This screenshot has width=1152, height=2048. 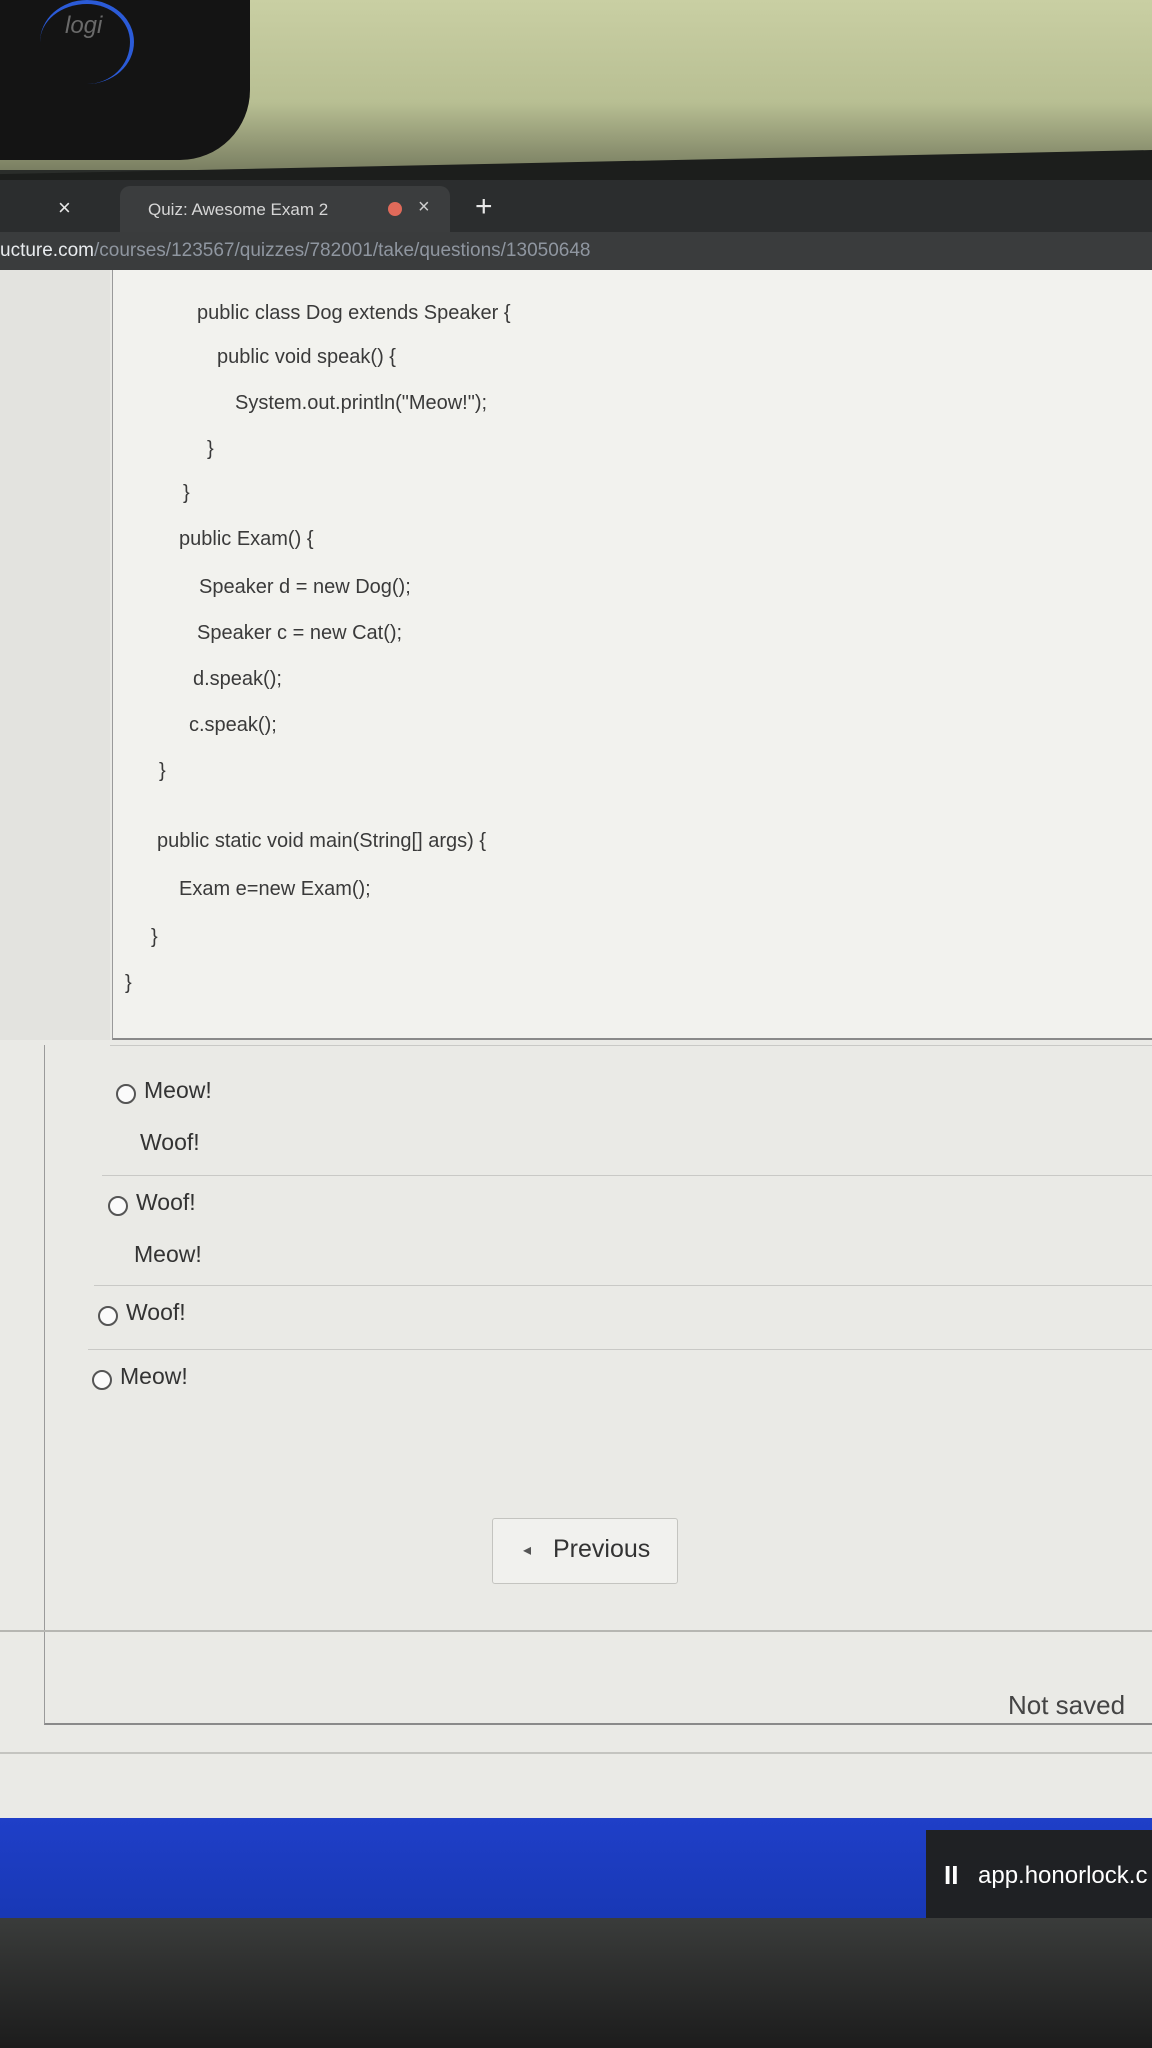 What do you see at coordinates (125, 80) in the screenshot?
I see `webcam: logi` at bounding box center [125, 80].